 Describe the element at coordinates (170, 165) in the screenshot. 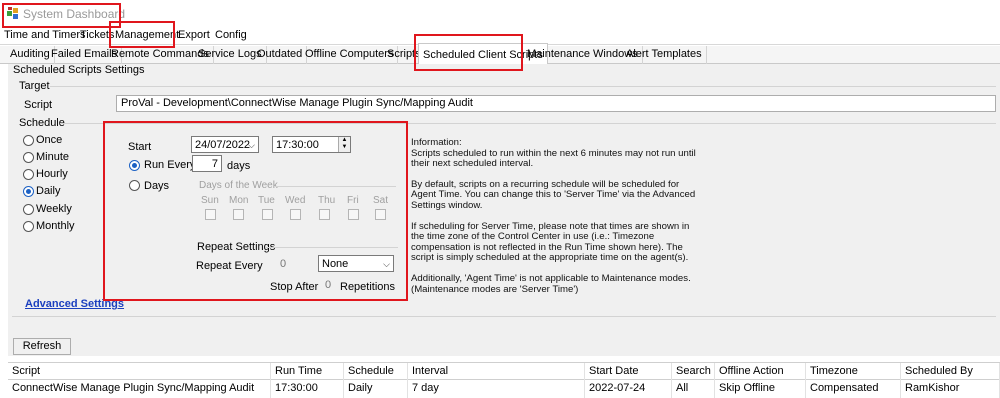

I see `run-every-label: Run Every` at that location.